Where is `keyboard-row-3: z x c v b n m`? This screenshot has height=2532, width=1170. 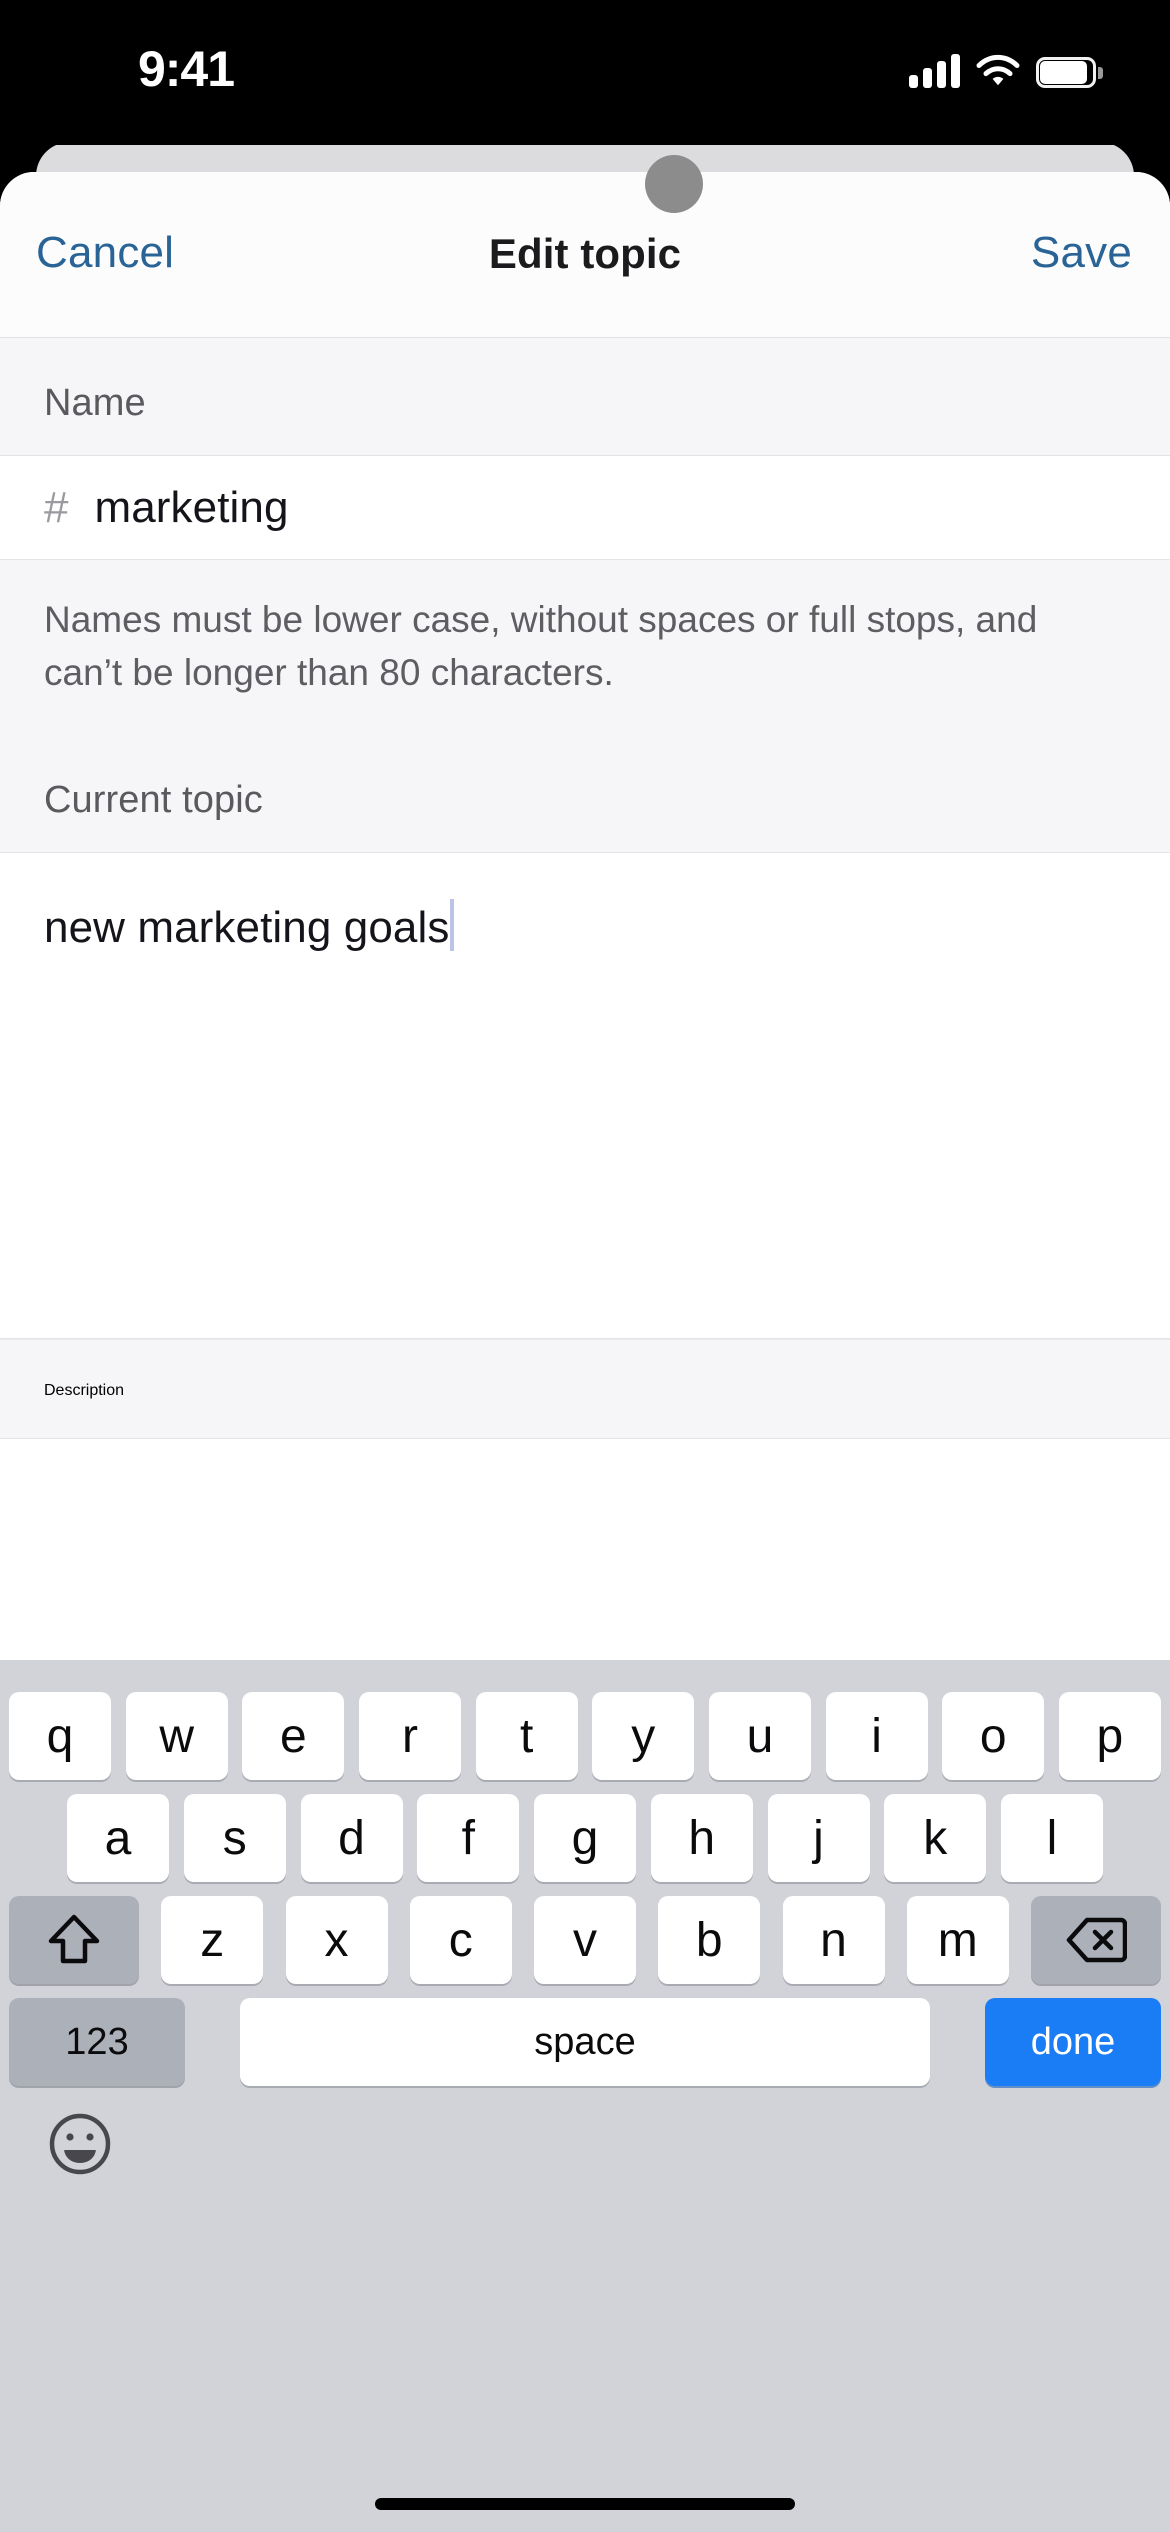
keyboard-row-3: z x c v b n m is located at coordinates (585, 1940).